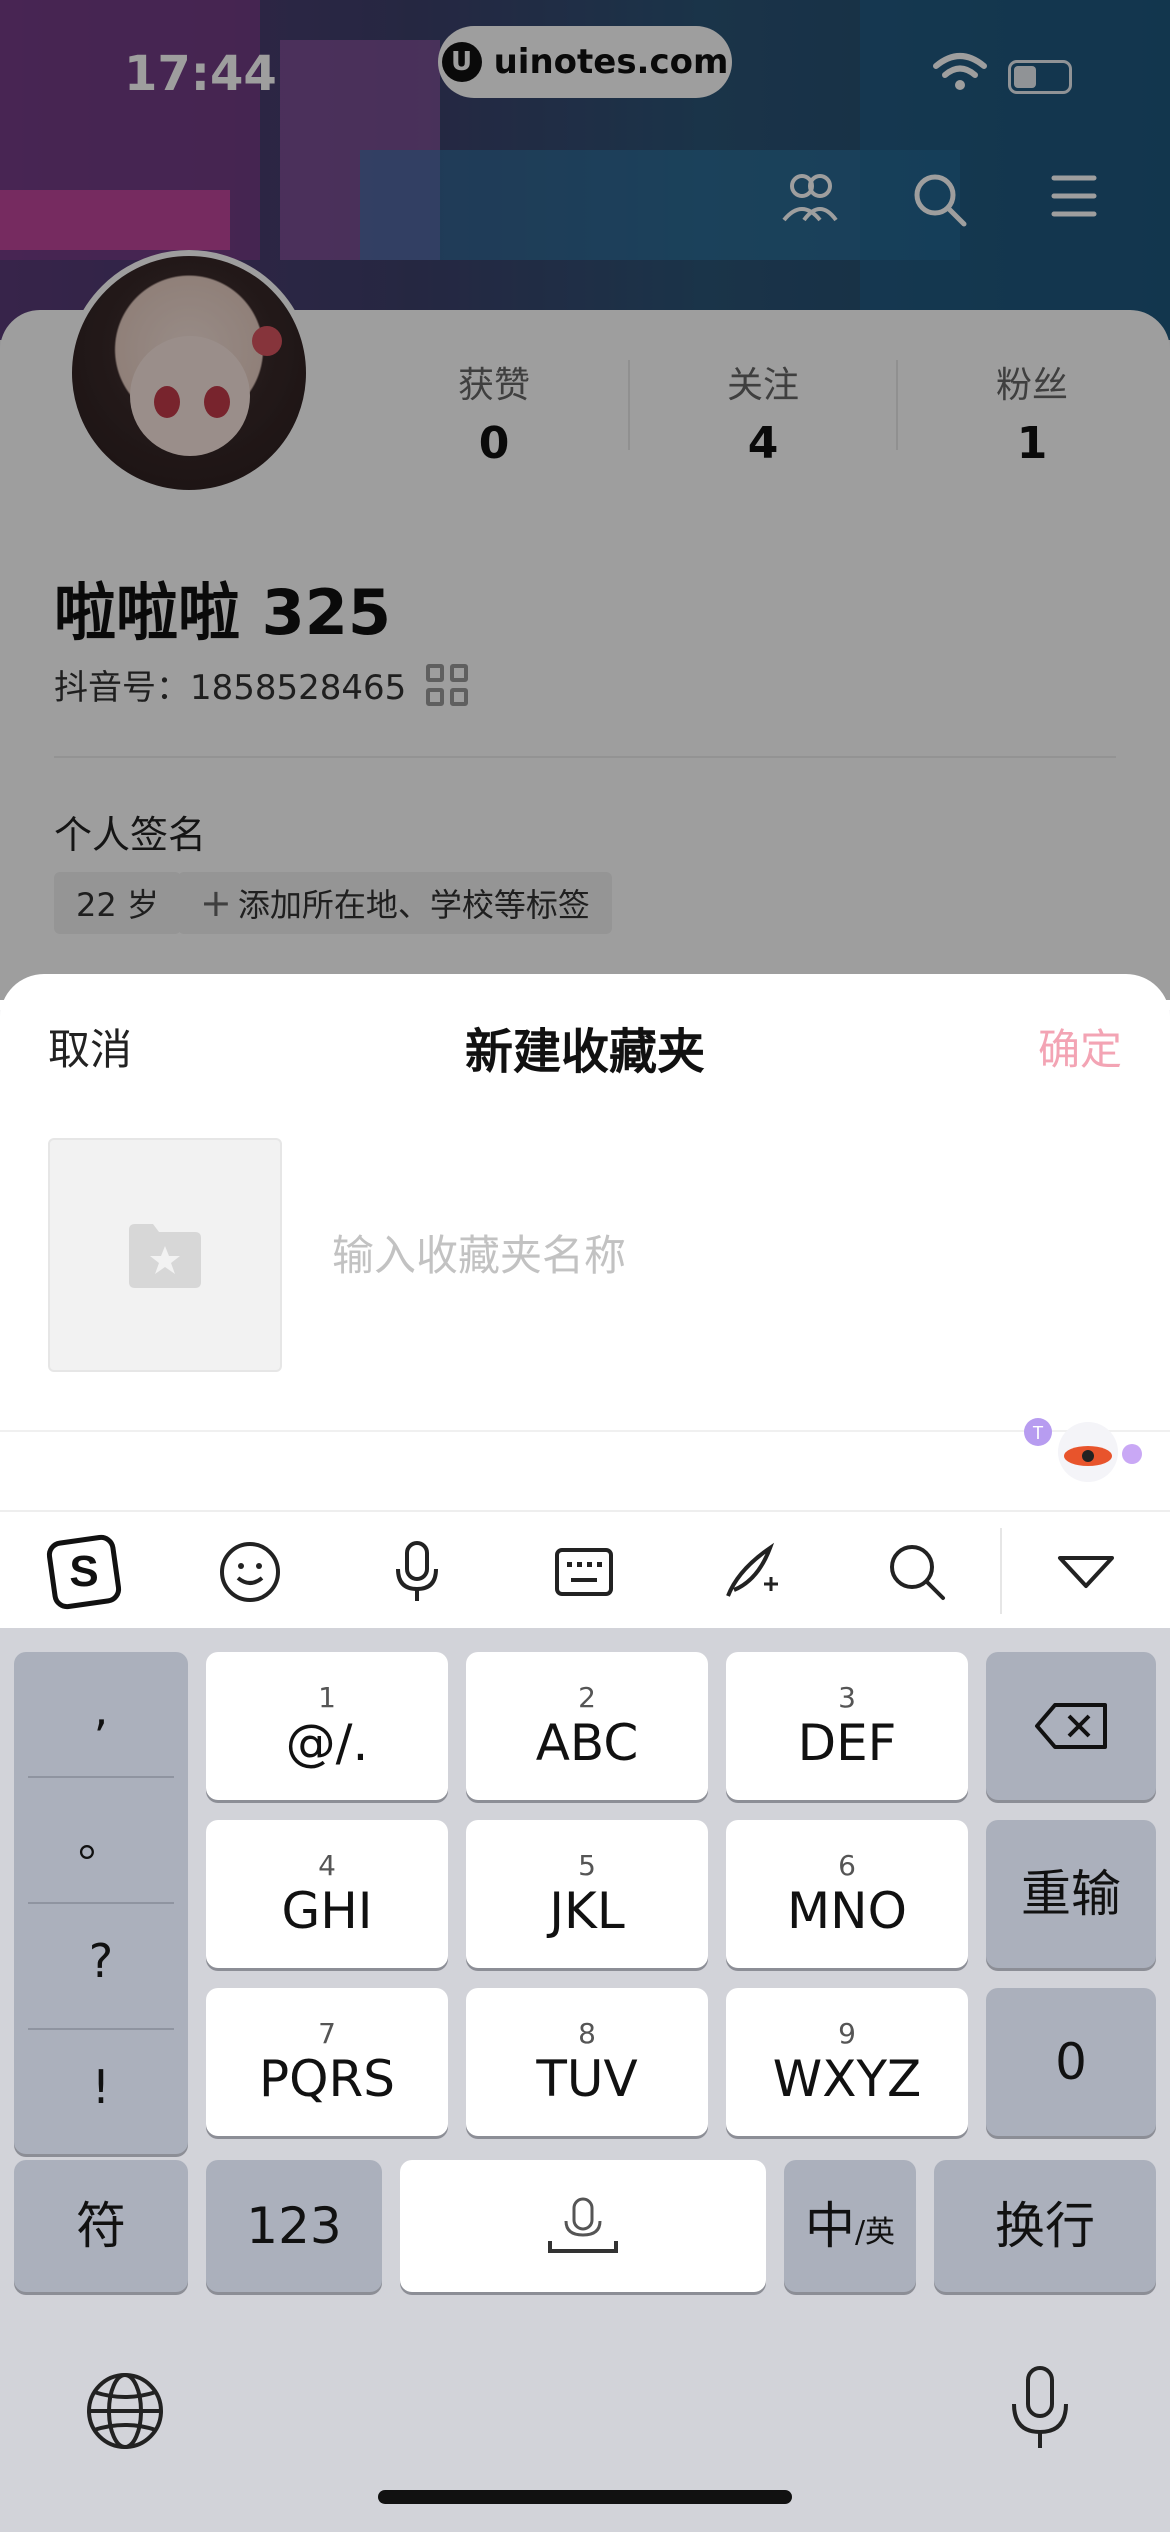 The image size is (1170, 2532). I want to click on symbols-key: 符, so click(101, 2226).